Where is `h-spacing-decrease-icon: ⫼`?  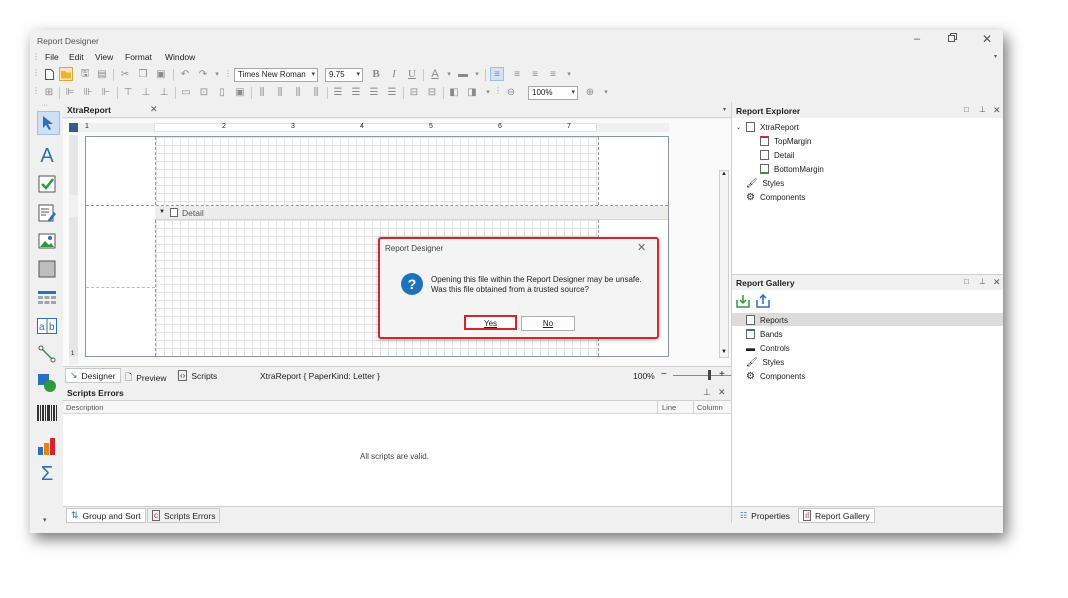
h-spacing-decrease-icon: ⫼ is located at coordinates (298, 92).